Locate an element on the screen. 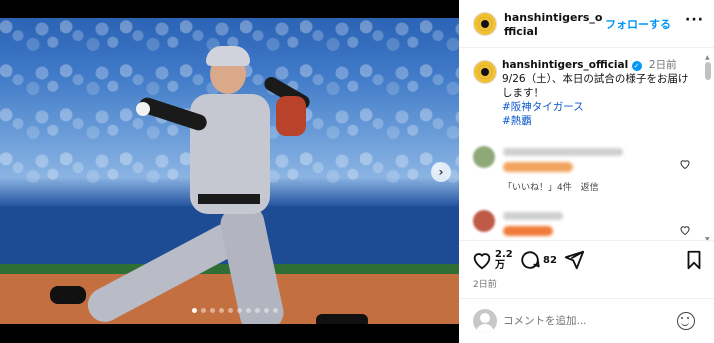 The height and width of the screenshot is (343, 714). pitcher-shoe-left is located at coordinates (68, 295).